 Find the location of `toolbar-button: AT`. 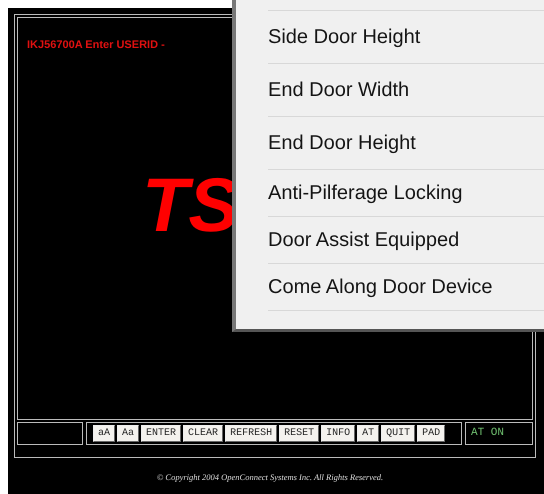

toolbar-button: AT is located at coordinates (368, 433).